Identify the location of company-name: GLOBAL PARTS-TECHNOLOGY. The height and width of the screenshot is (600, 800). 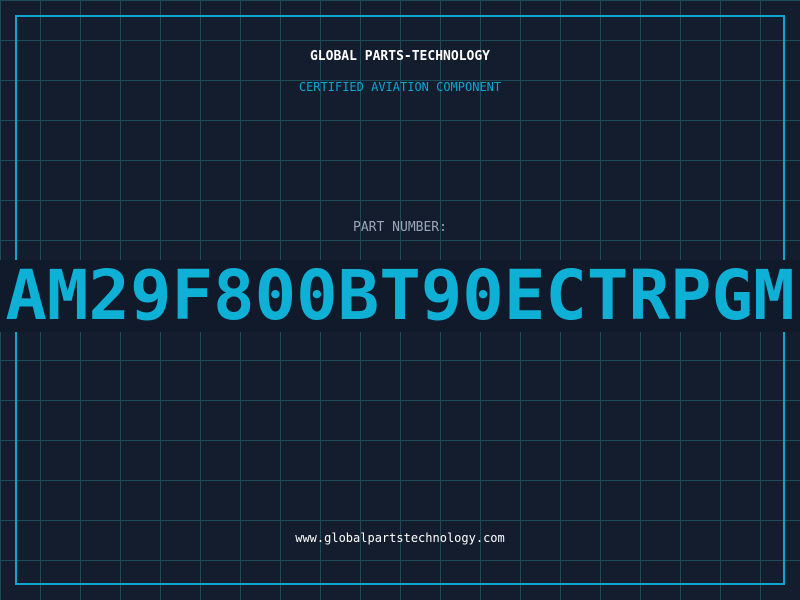
(399, 56).